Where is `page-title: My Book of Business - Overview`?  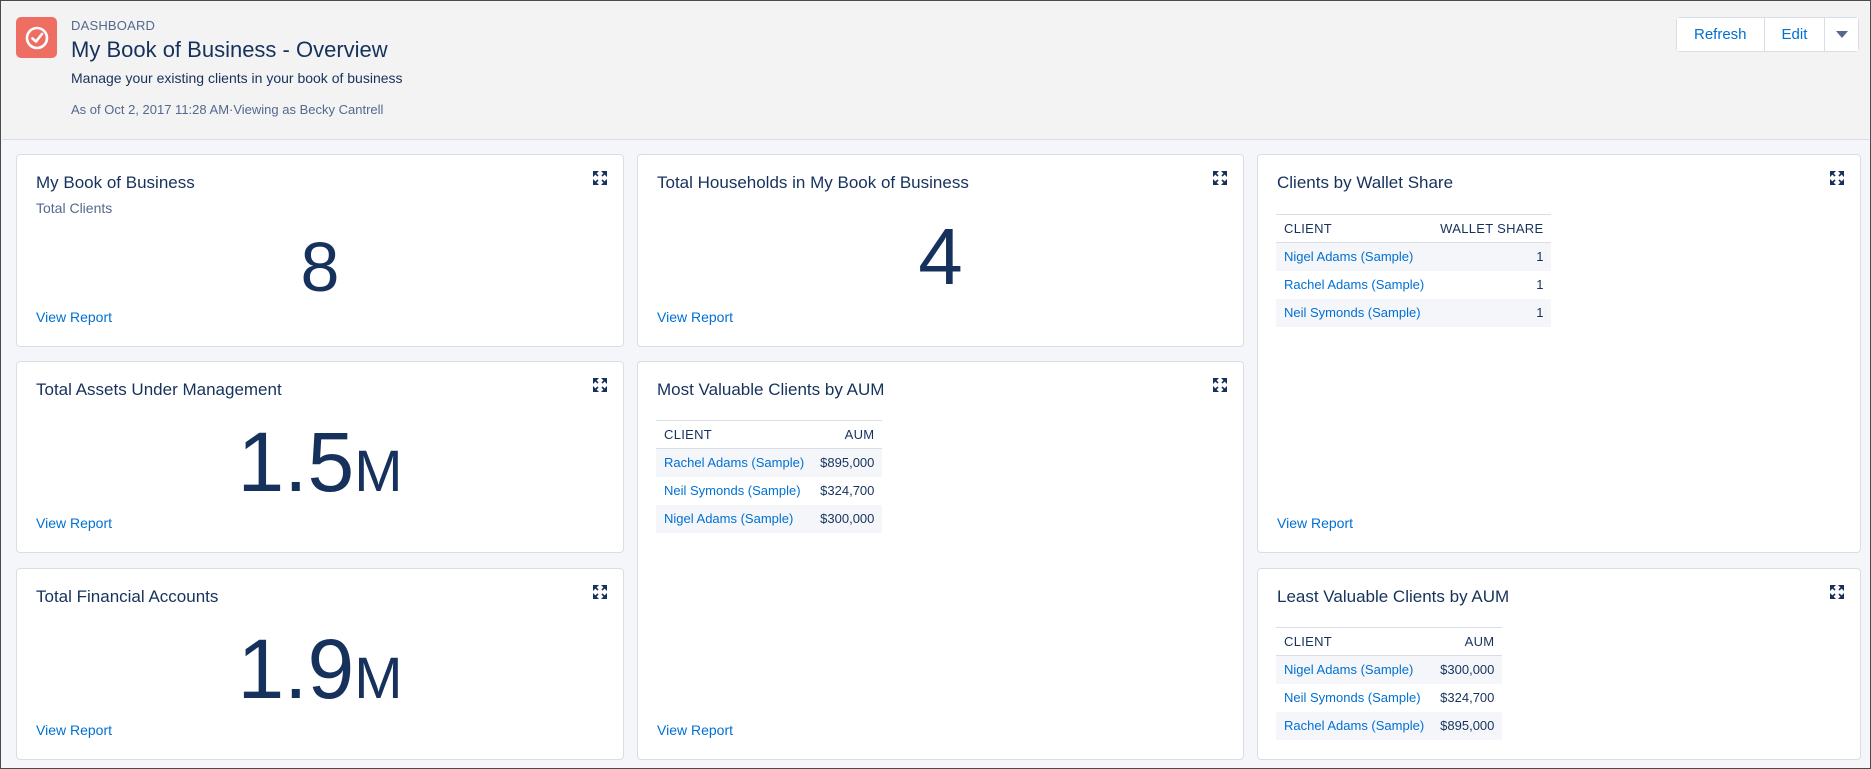
page-title: My Book of Business - Overview is located at coordinates (229, 49).